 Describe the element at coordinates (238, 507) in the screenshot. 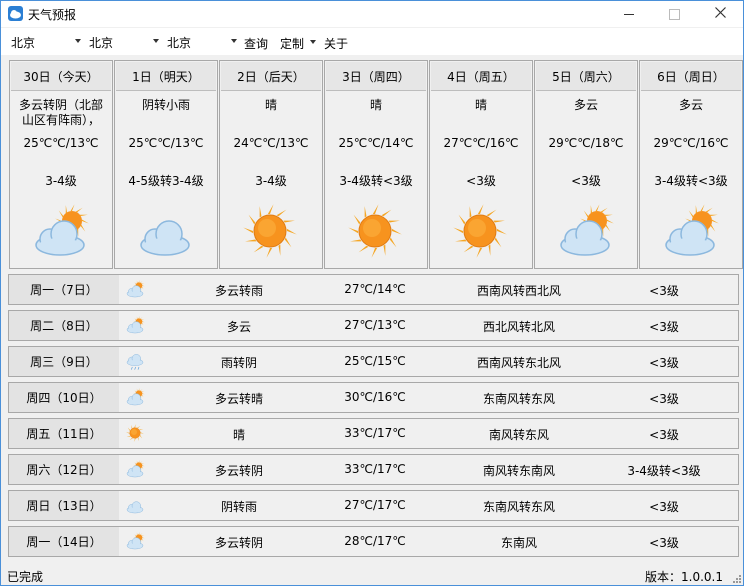

I see `row-condition: 阴转雨` at that location.